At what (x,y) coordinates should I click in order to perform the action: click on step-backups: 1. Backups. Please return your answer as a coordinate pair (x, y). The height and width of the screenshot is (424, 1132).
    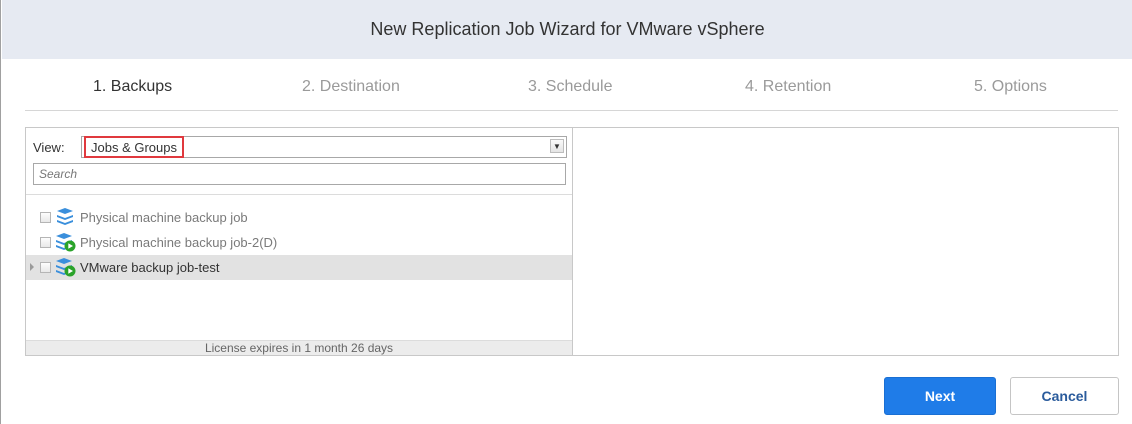
    Looking at the image, I should click on (132, 87).